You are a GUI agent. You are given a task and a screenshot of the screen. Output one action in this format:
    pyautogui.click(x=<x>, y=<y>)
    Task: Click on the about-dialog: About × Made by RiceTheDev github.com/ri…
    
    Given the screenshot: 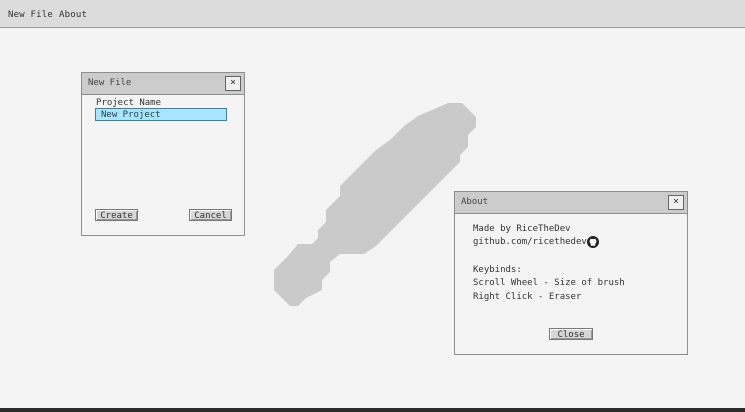 What is the action you would take?
    pyautogui.click(x=571, y=273)
    